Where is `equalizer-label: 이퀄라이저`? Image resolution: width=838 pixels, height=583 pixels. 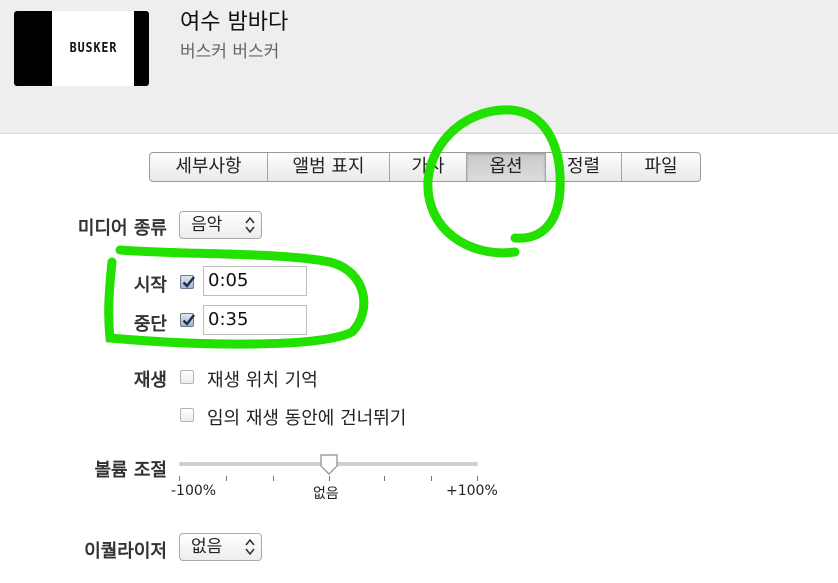
equalizer-label: 이퀄라이저 is located at coordinates (125, 551).